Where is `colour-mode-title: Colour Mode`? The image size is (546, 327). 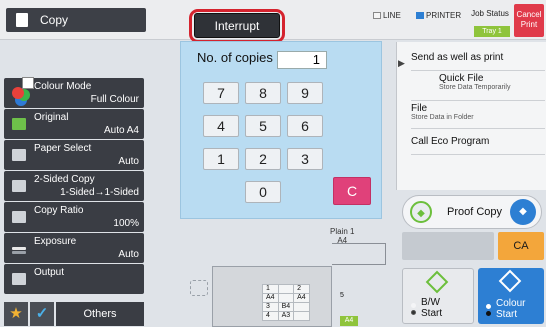 colour-mode-title: Colour Mode is located at coordinates (63, 86).